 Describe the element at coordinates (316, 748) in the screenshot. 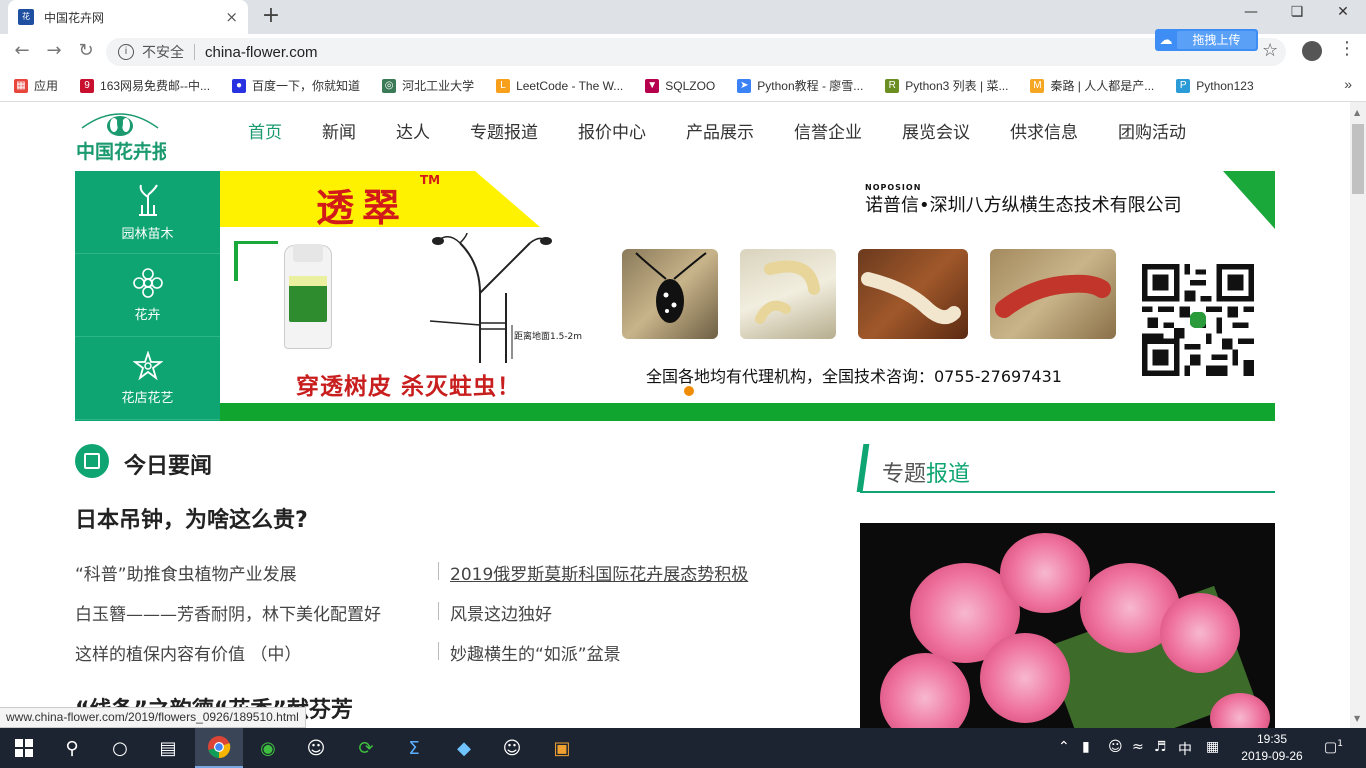

I see `qq-icon: ☺` at that location.